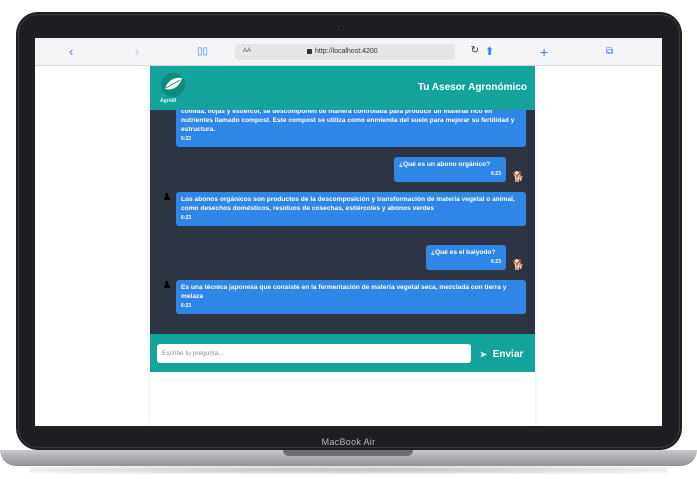  I want to click on logo-text: AgroIA, so click(168, 101).